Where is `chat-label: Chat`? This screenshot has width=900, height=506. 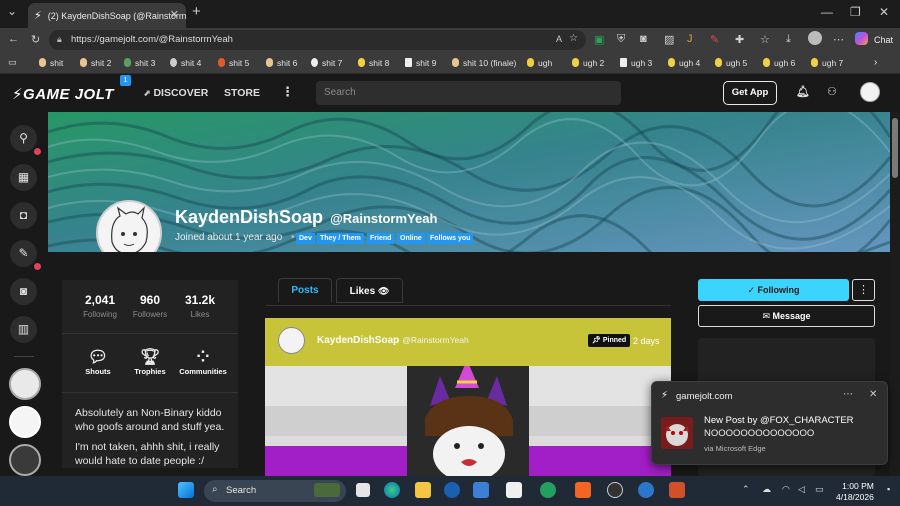 chat-label: Chat is located at coordinates (883, 40).